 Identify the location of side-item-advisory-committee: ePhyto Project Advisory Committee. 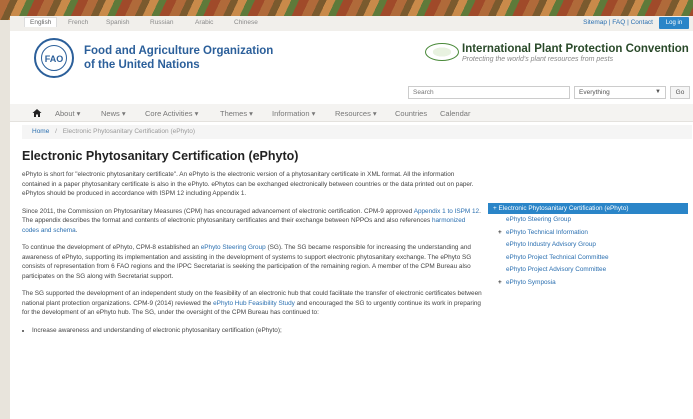
(588, 270).